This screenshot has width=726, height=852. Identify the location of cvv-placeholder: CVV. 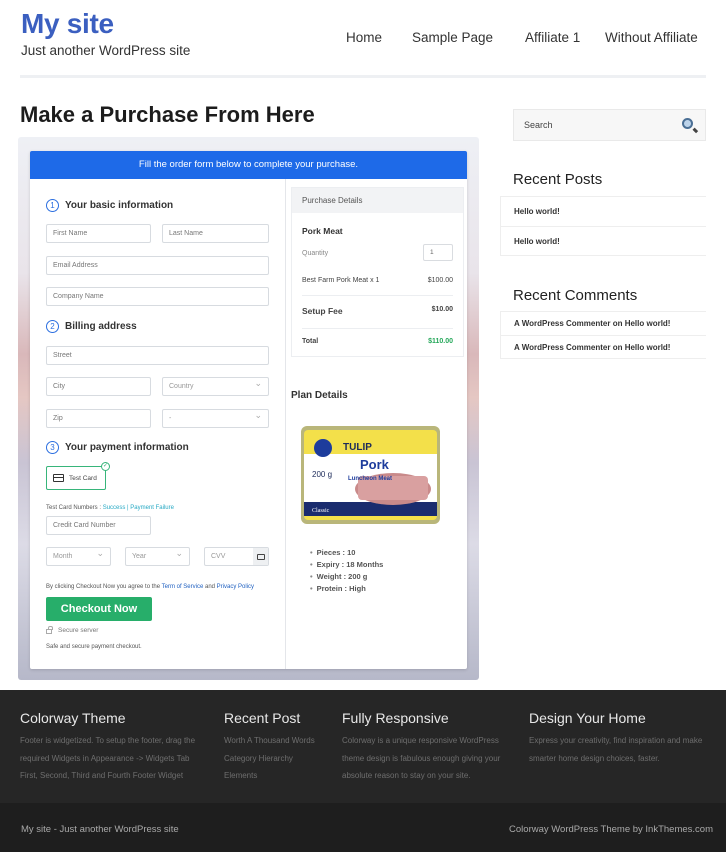
(218, 556).